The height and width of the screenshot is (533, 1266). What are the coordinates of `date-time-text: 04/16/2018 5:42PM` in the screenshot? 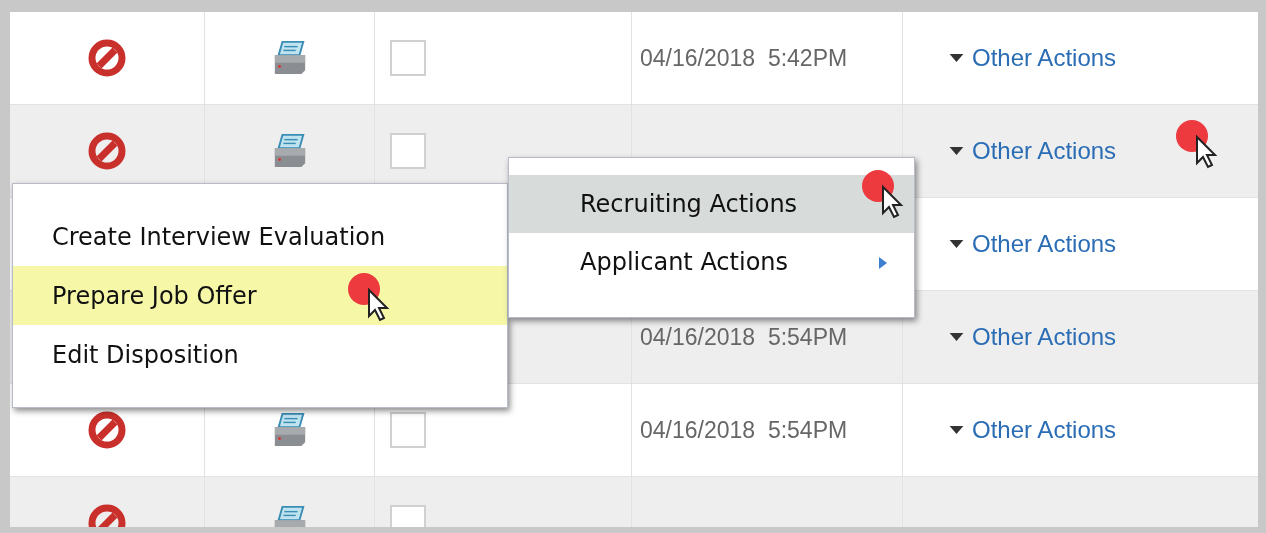 It's located at (744, 58).